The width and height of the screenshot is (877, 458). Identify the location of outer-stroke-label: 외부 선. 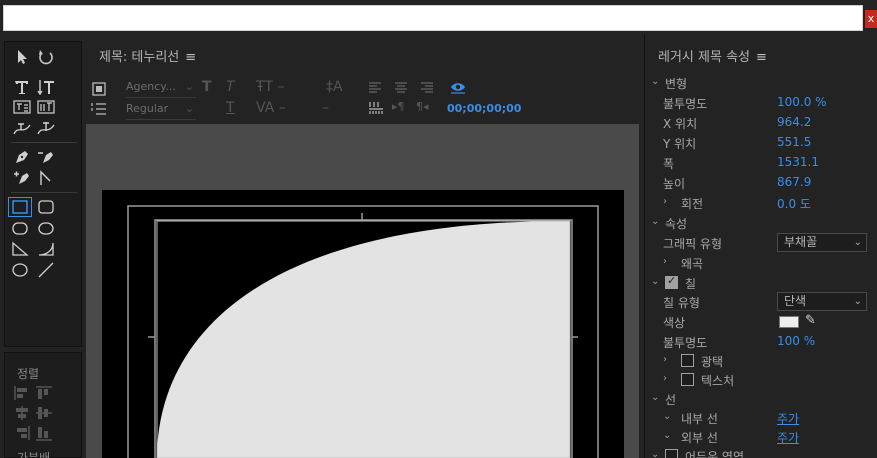
(699, 438).